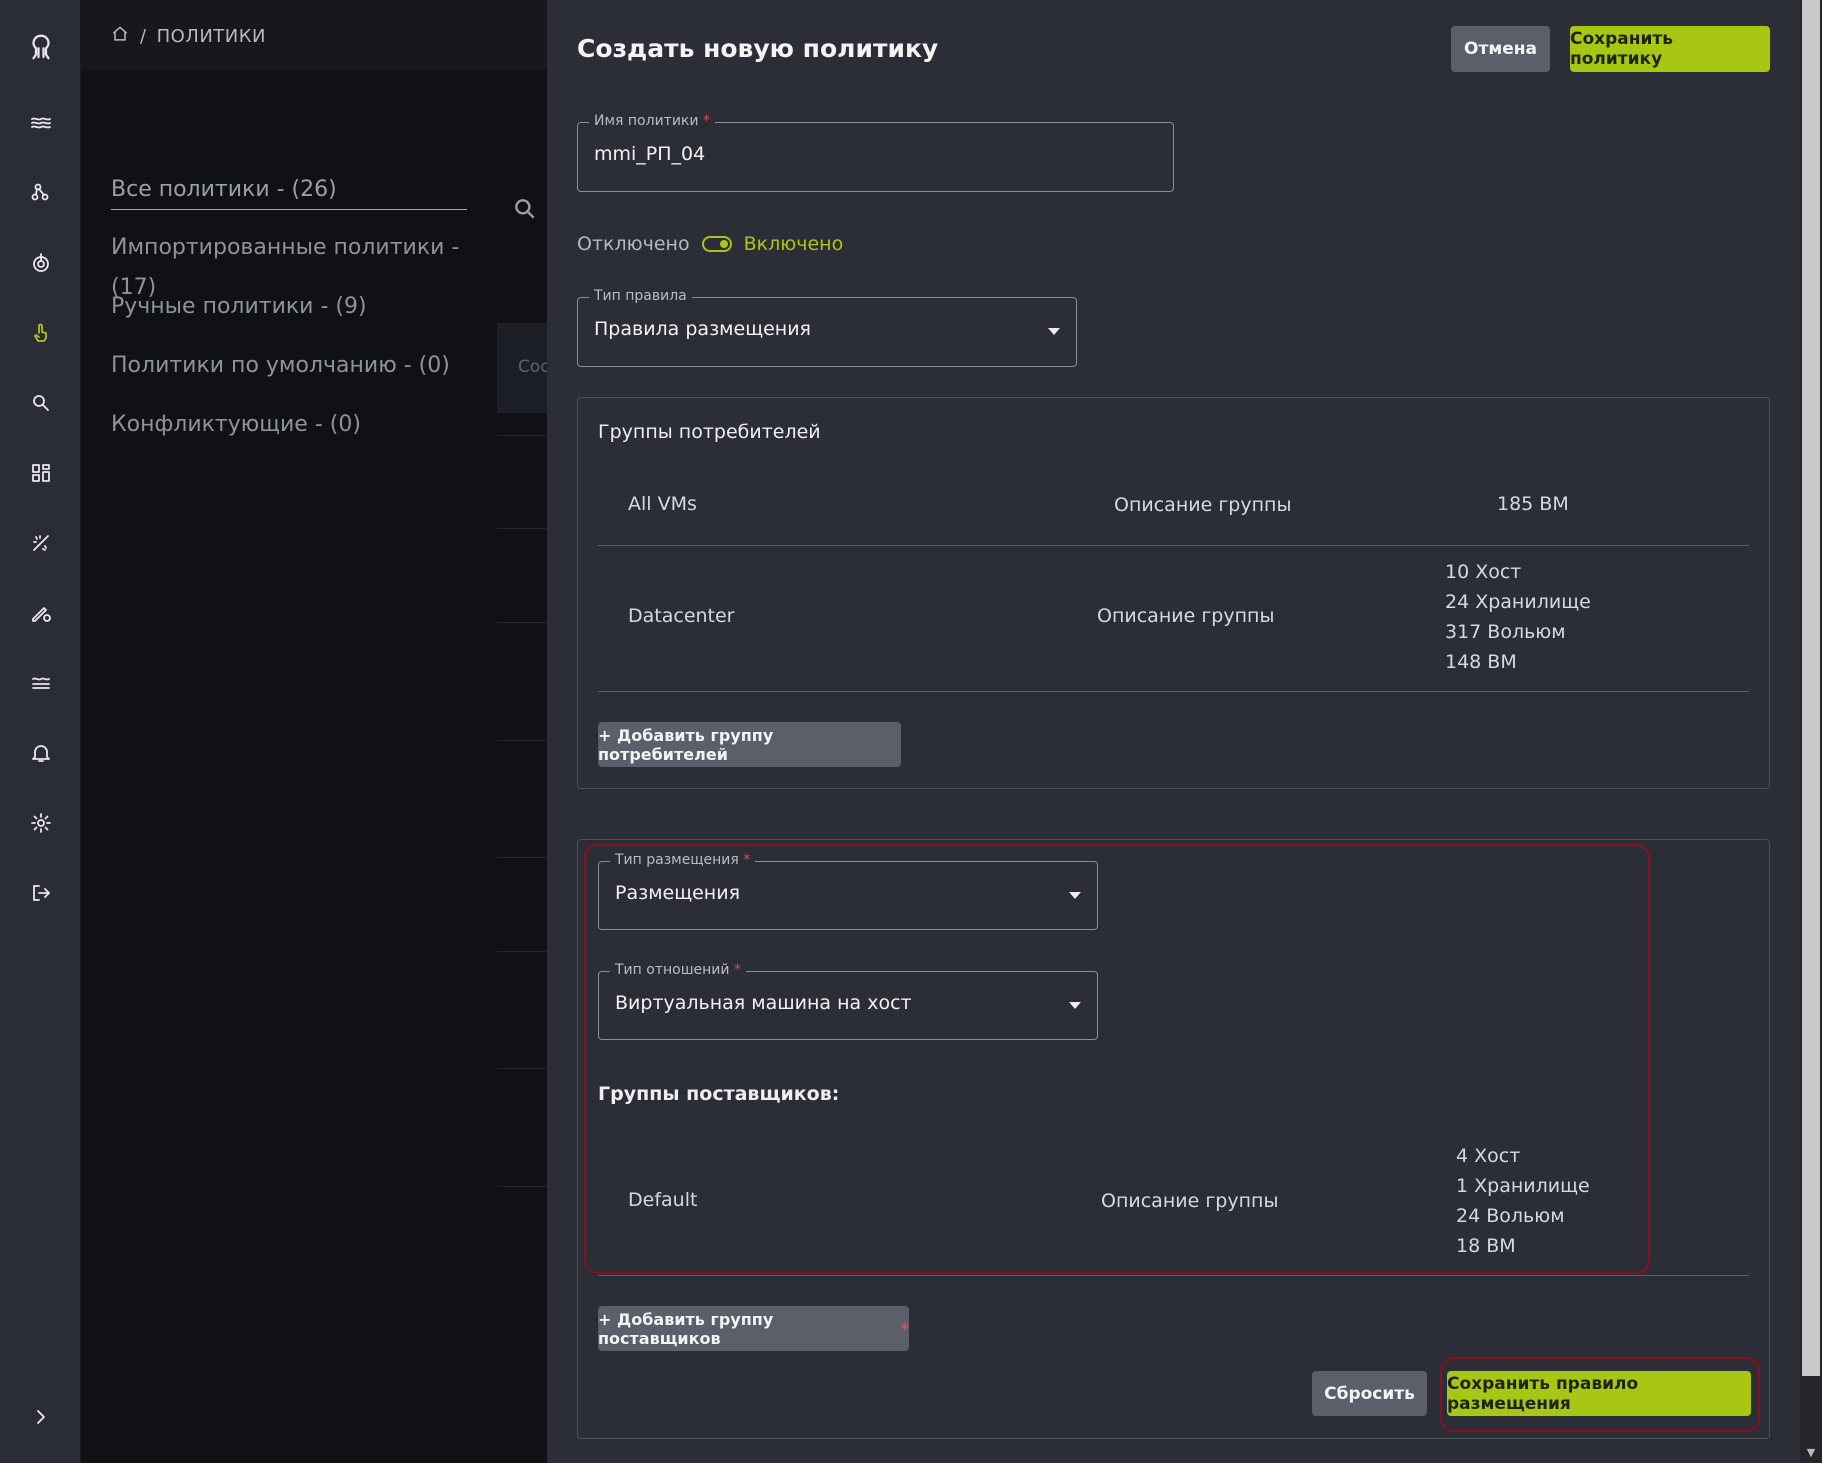 This screenshot has height=1463, width=1822. Describe the element at coordinates (1505, 632) in the screenshot. I see `count-volumes: 317 Вольюм` at that location.